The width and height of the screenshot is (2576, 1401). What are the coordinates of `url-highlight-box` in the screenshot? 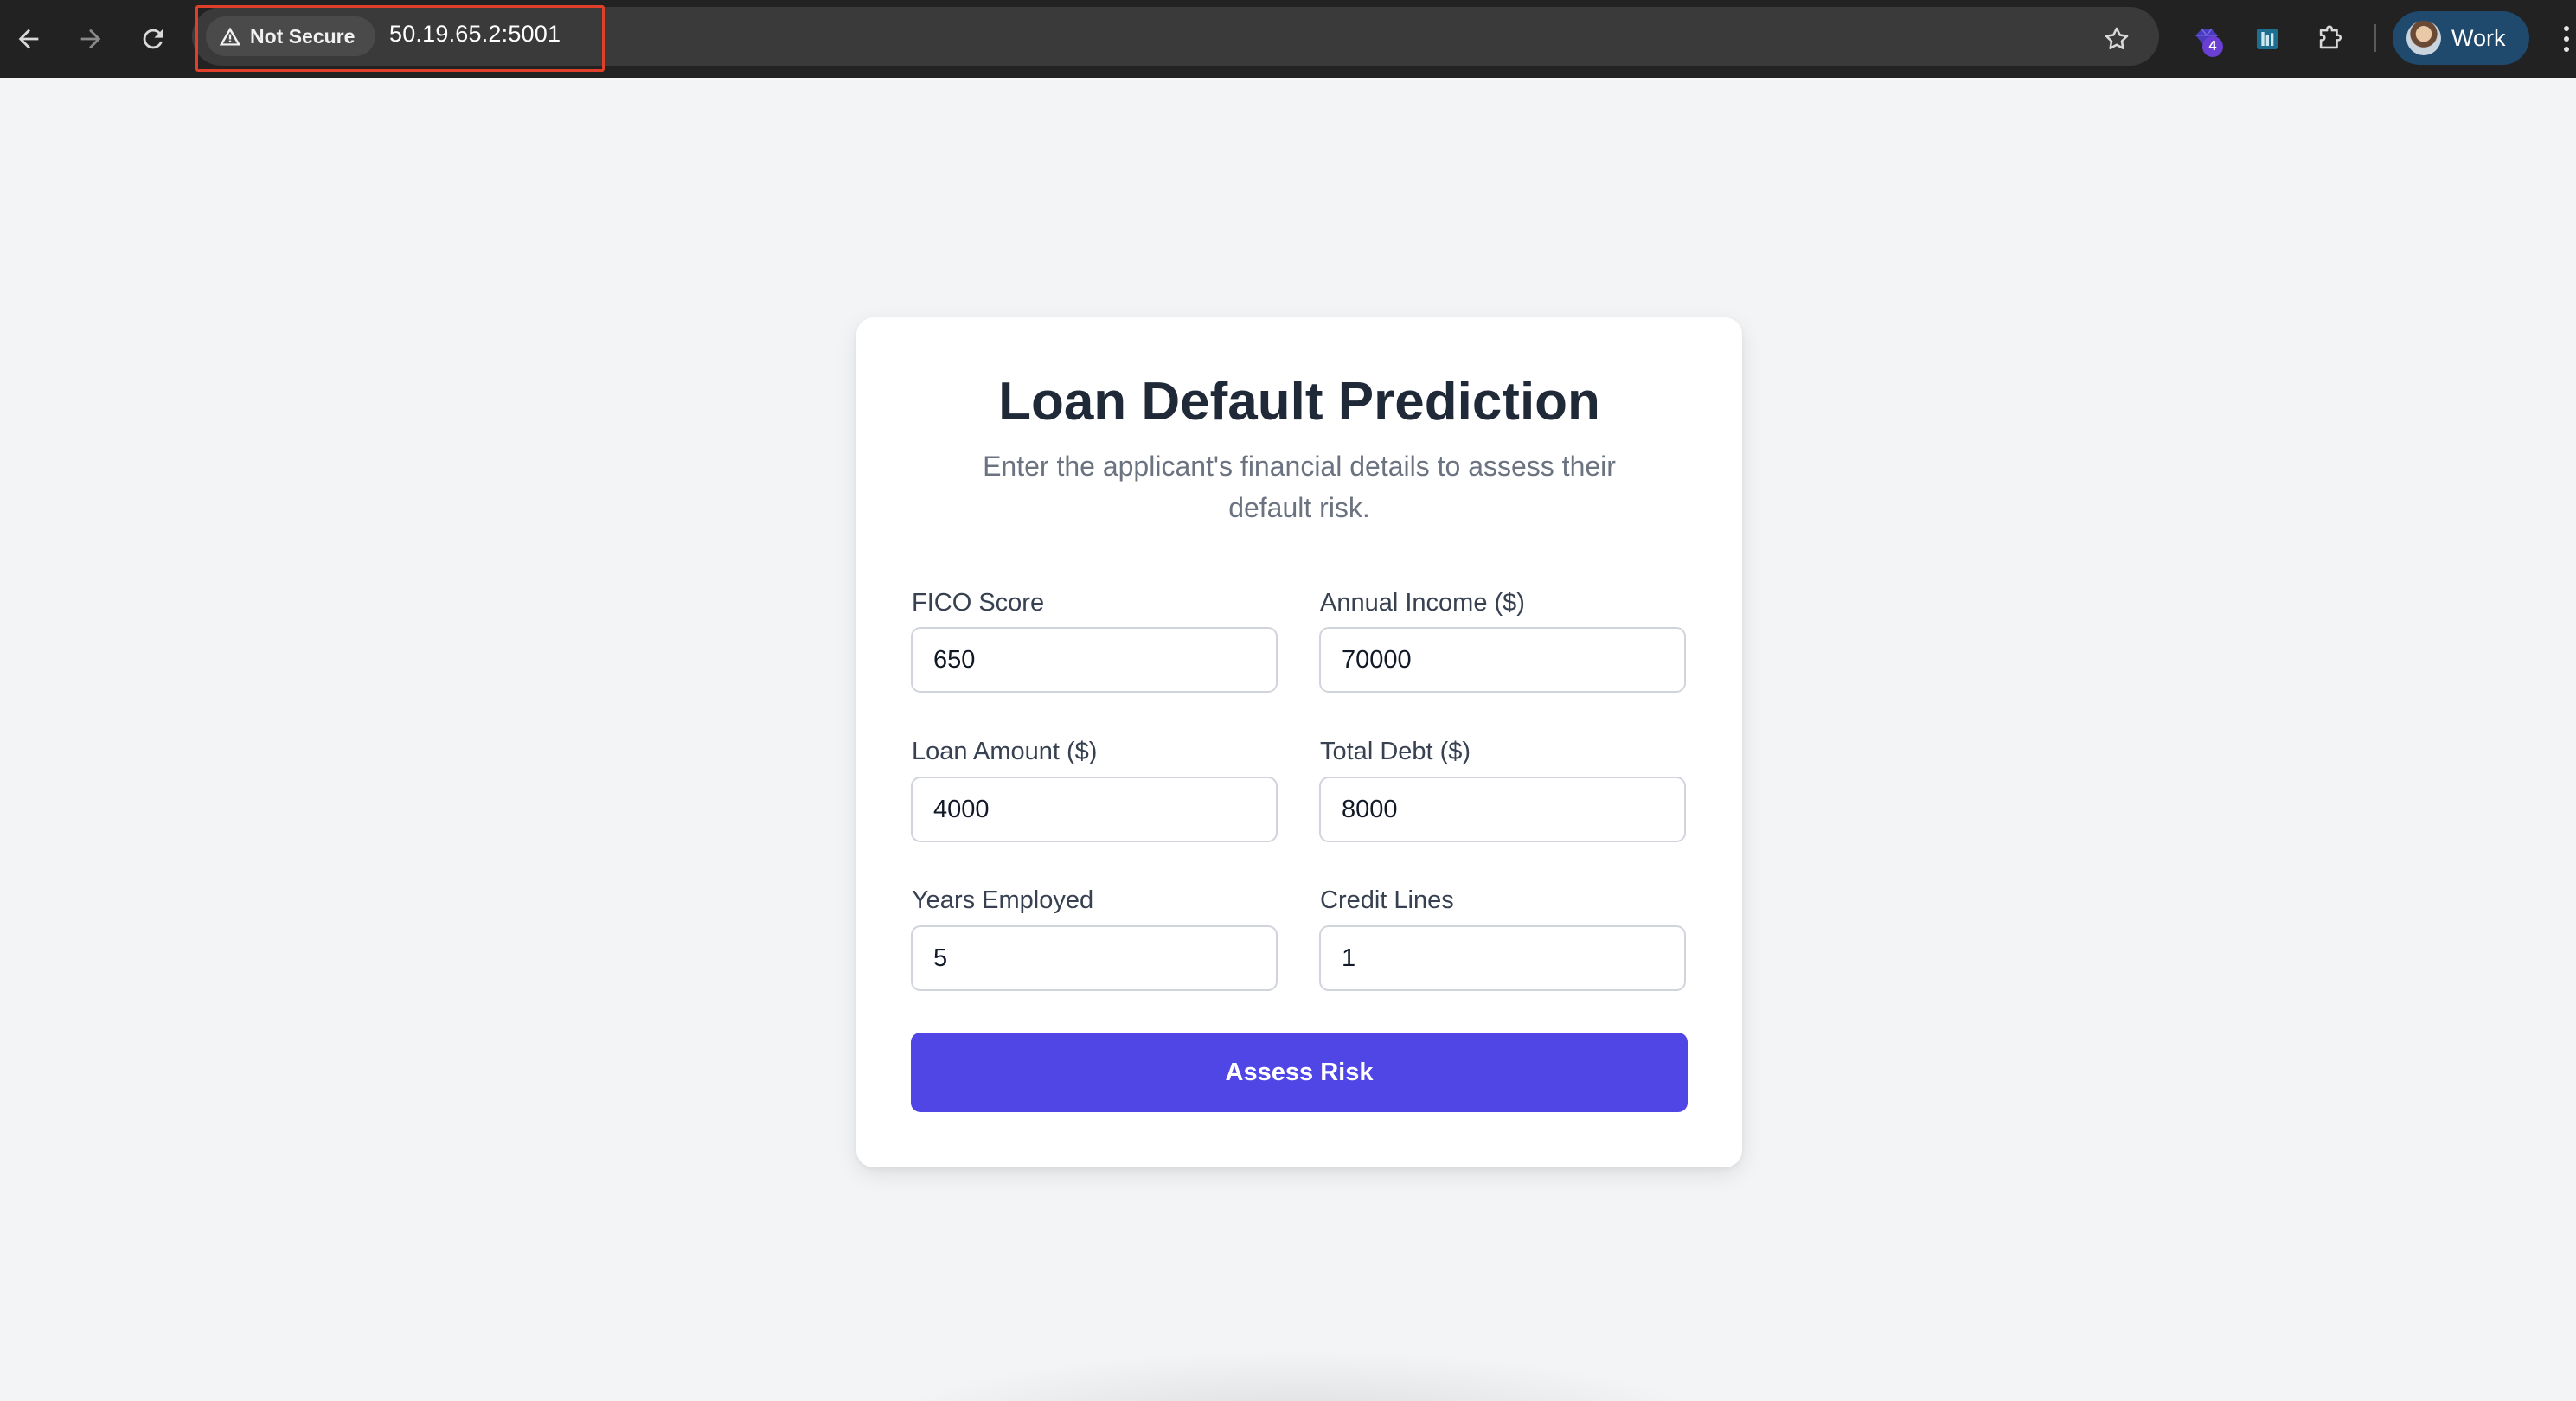 It's located at (400, 38).